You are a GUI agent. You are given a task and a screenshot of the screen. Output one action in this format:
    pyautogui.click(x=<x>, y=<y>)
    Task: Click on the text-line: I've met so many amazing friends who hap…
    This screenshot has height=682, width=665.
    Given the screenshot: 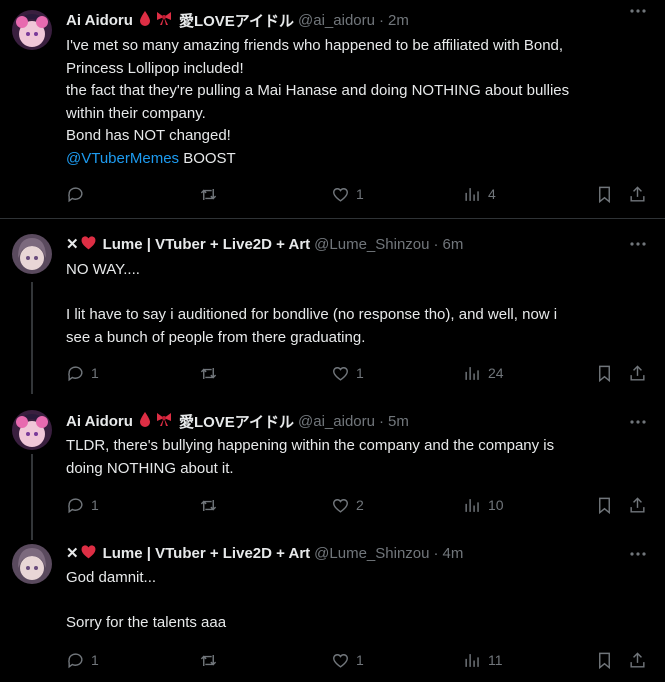 What is the action you would take?
    pyautogui.click(x=315, y=45)
    